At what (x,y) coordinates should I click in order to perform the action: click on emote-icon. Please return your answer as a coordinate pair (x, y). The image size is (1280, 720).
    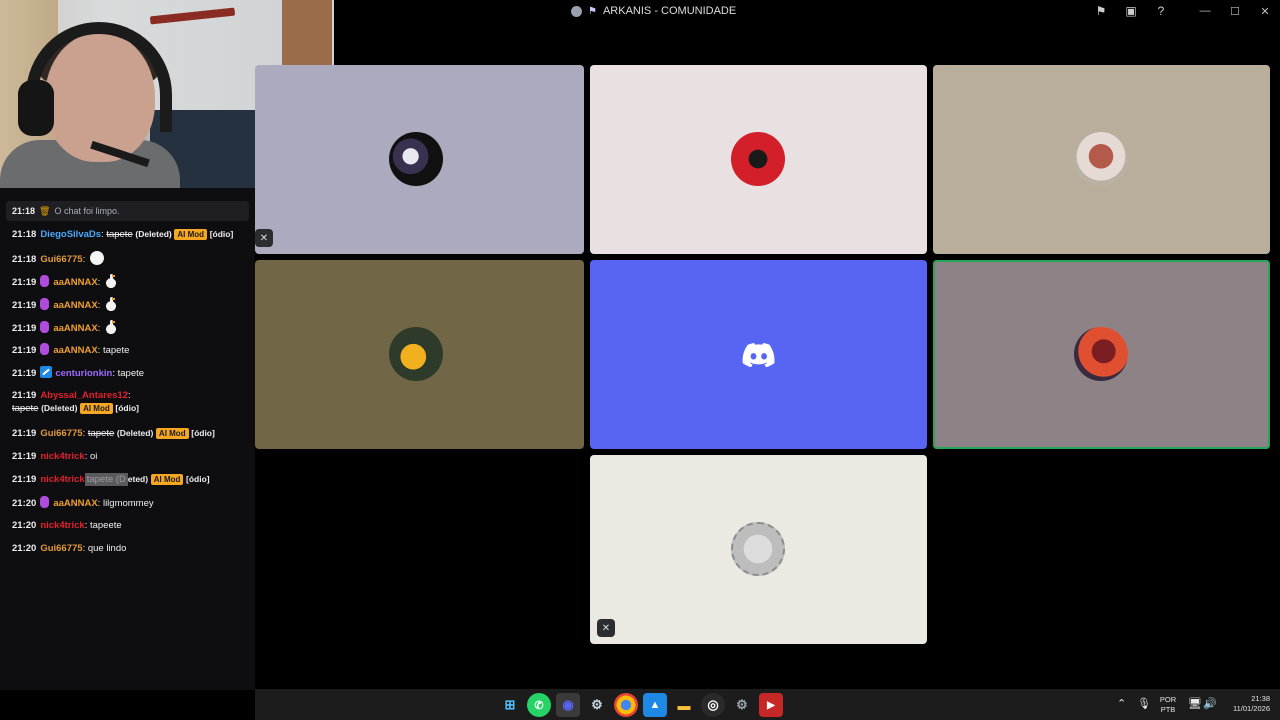
    Looking at the image, I should click on (96, 258).